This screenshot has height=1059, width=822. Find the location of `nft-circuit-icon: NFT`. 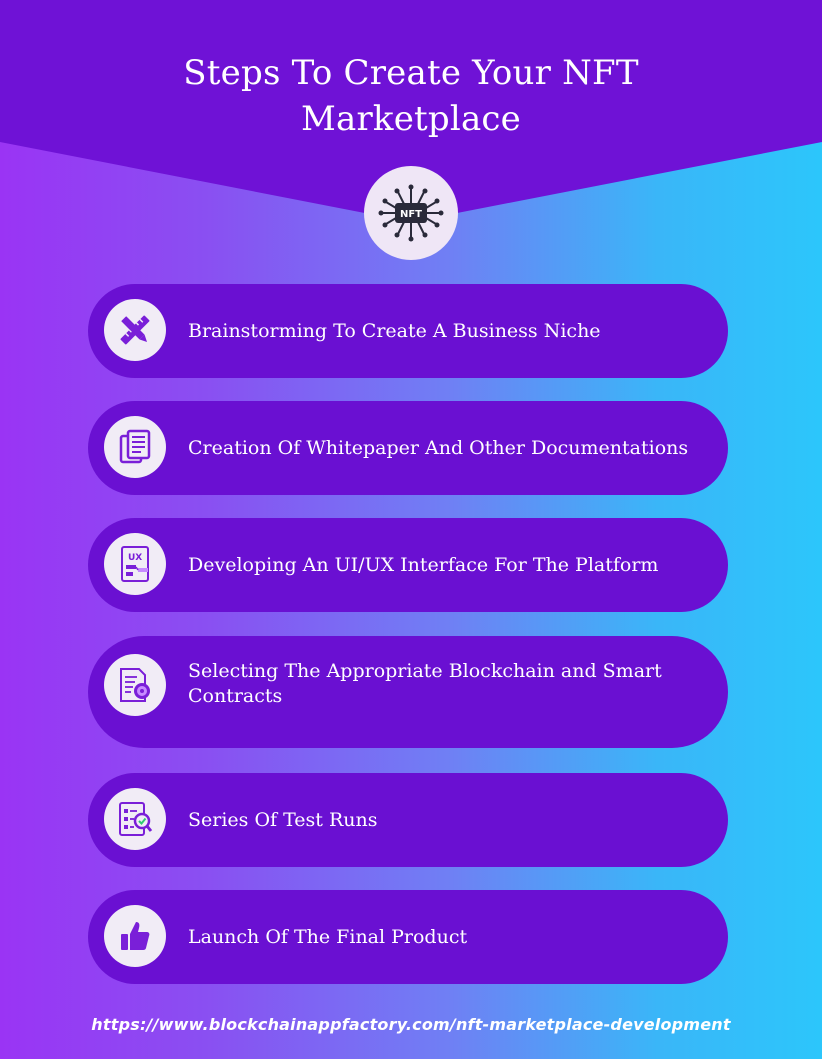

nft-circuit-icon: NFT is located at coordinates (411, 213).